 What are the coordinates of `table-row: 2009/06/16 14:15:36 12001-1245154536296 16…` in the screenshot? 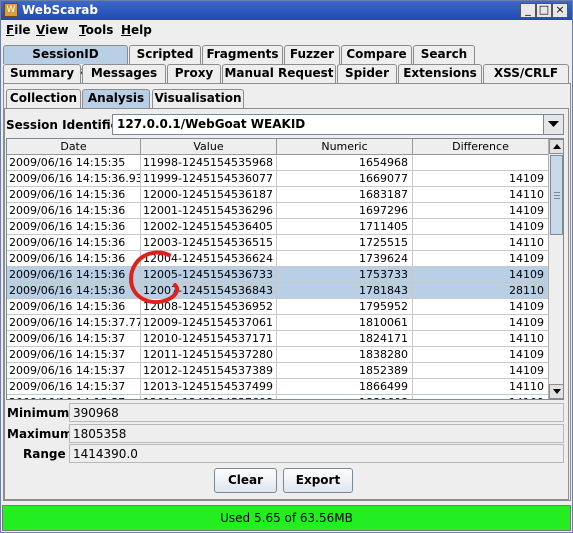 It's located at (278, 211).